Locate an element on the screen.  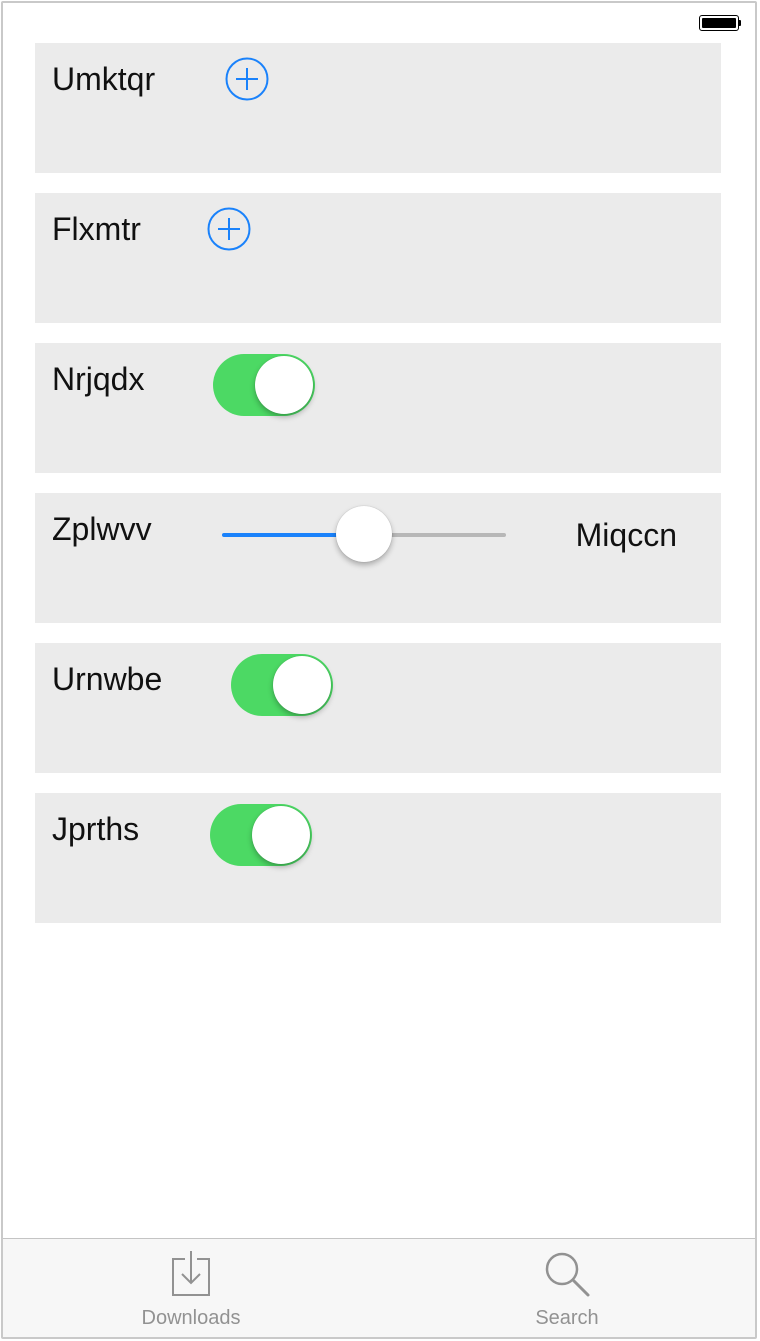
row-label: Jprths is located at coordinates (96, 829).